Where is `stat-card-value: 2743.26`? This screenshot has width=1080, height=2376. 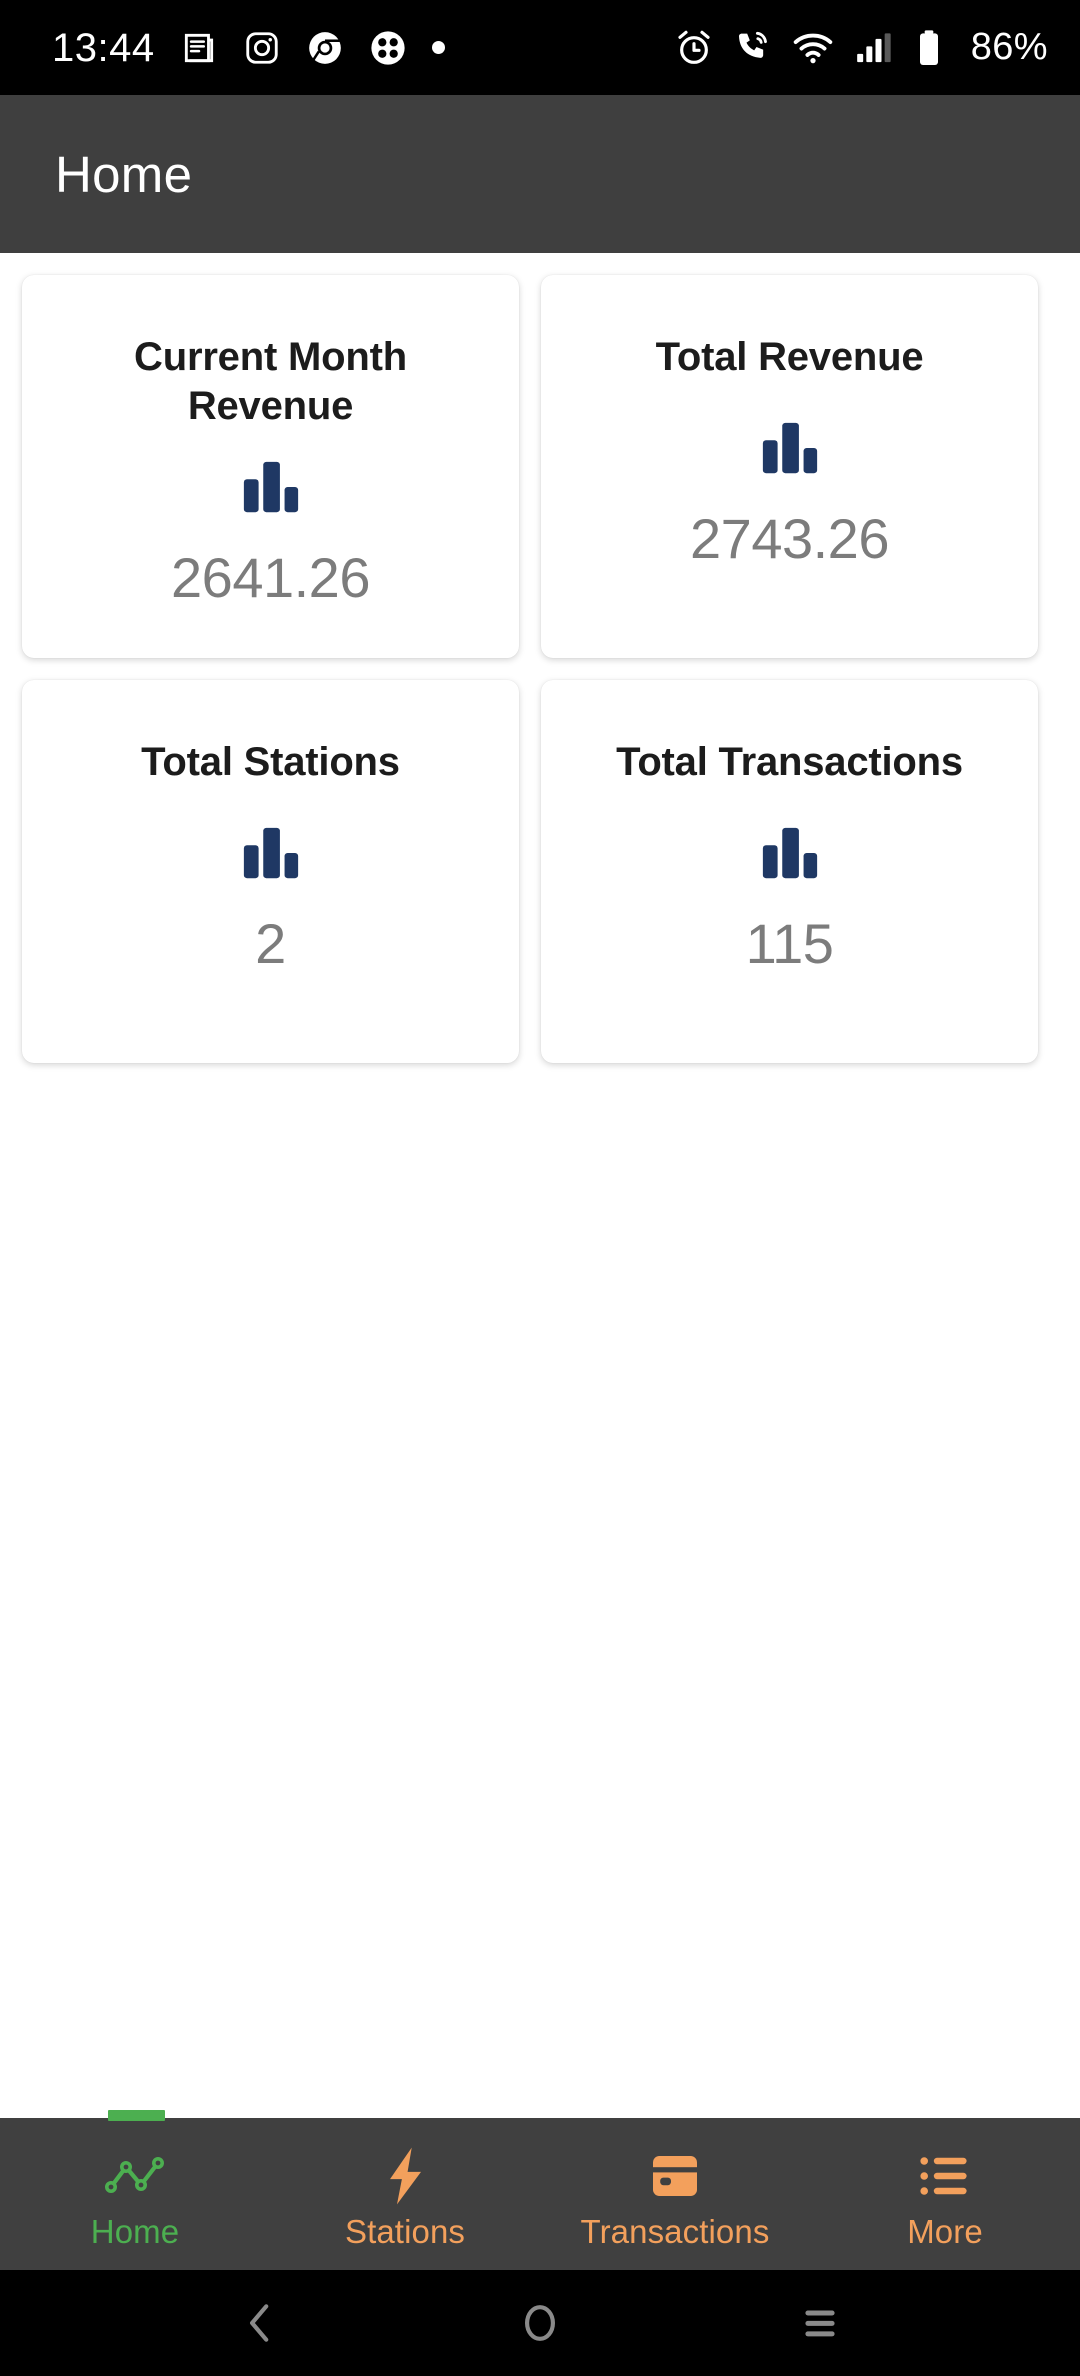 stat-card-value: 2743.26 is located at coordinates (789, 538).